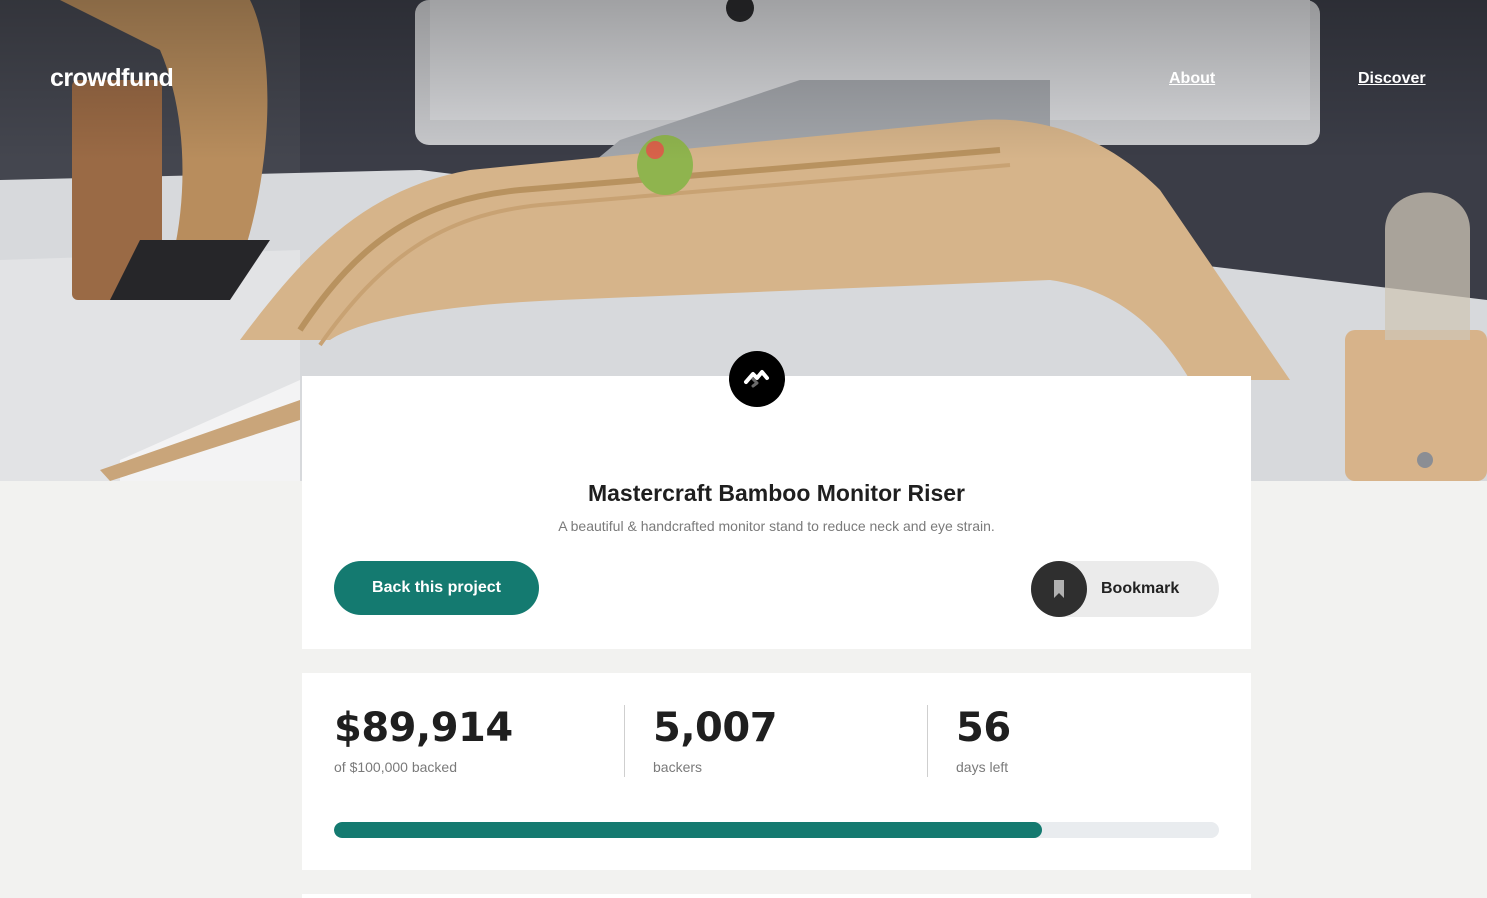 Image resolution: width=1487 pixels, height=898 pixels. I want to click on back-project-button: Back this project, so click(436, 588).